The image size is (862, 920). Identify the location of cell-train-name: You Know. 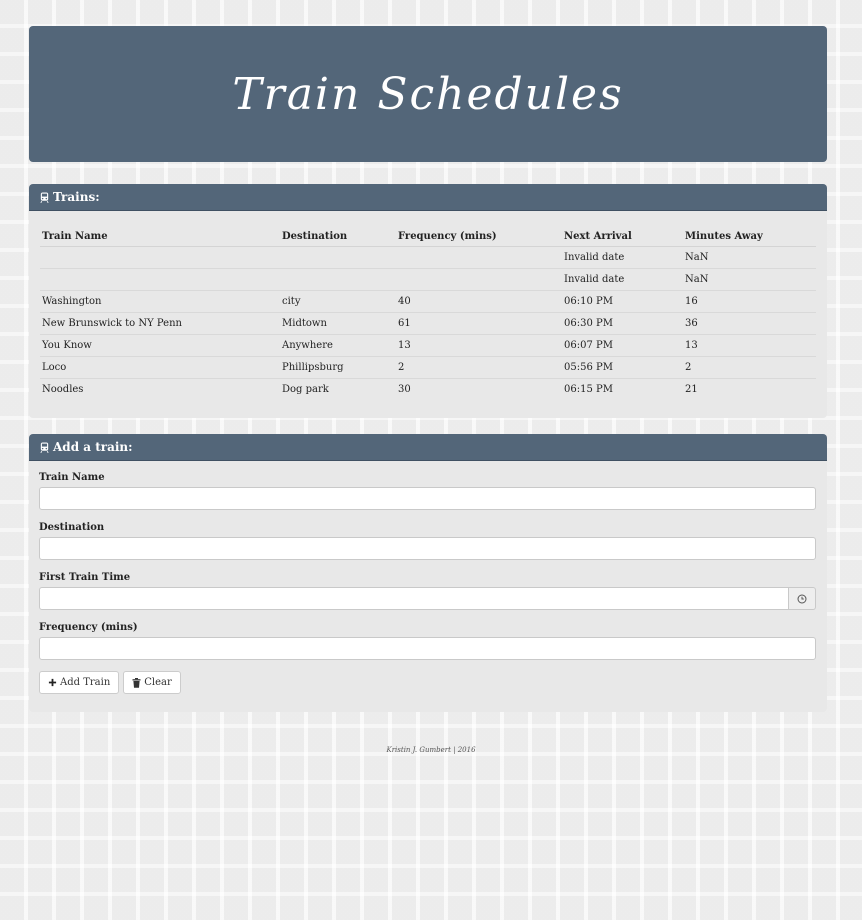
(160, 345).